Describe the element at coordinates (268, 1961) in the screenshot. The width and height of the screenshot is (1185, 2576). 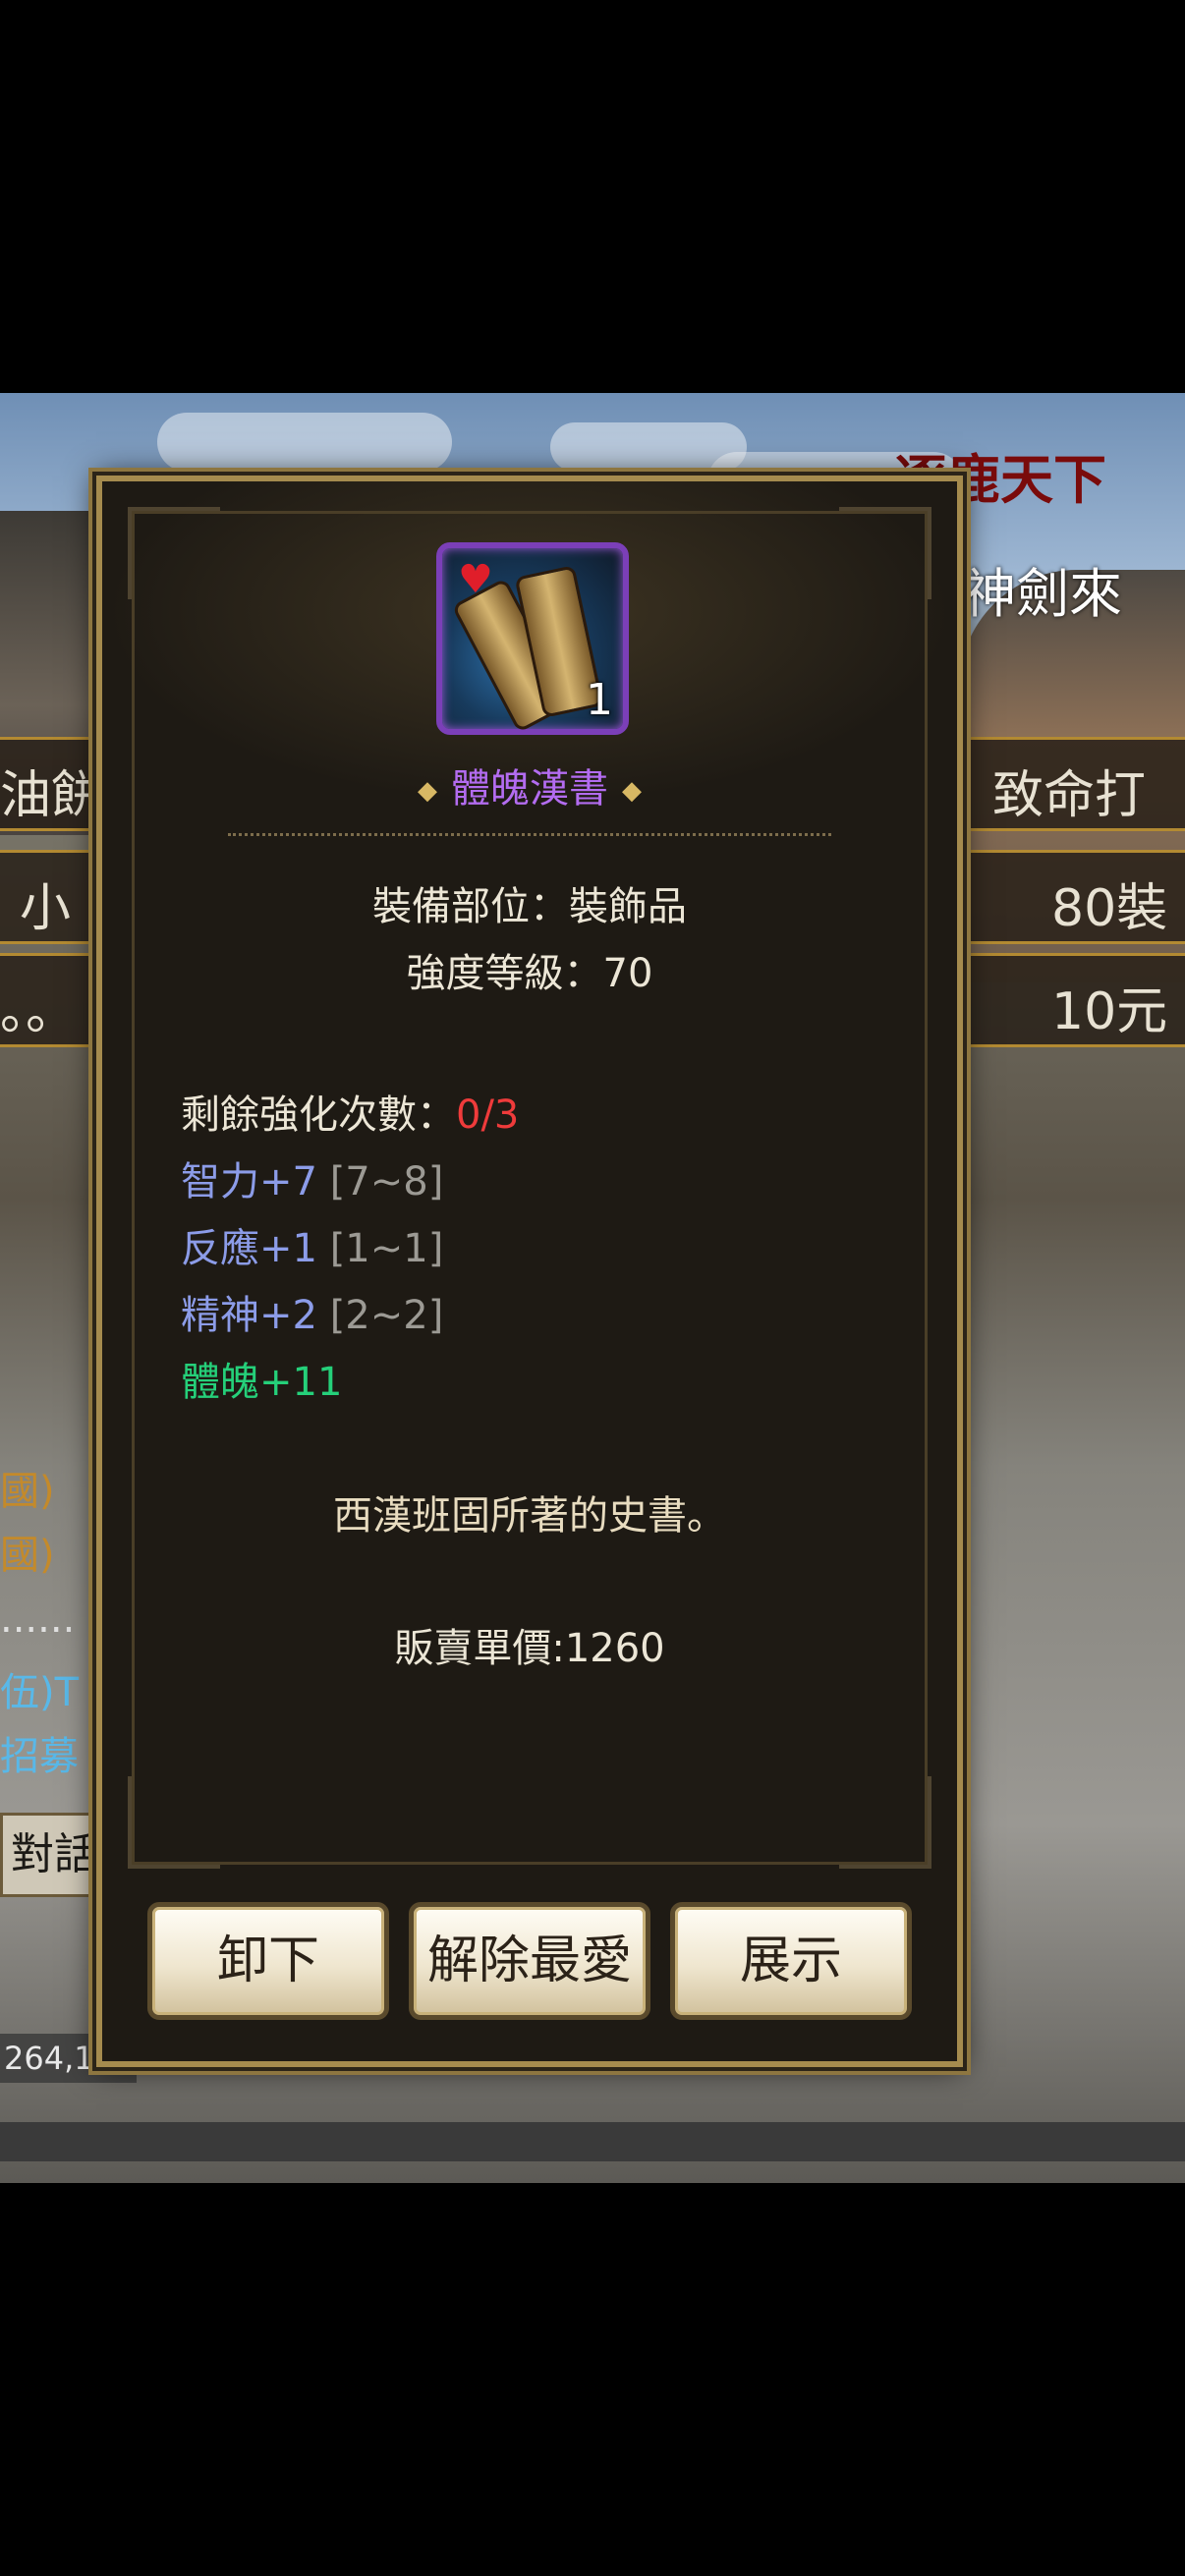
I see `unequip-button: 卸下` at that location.